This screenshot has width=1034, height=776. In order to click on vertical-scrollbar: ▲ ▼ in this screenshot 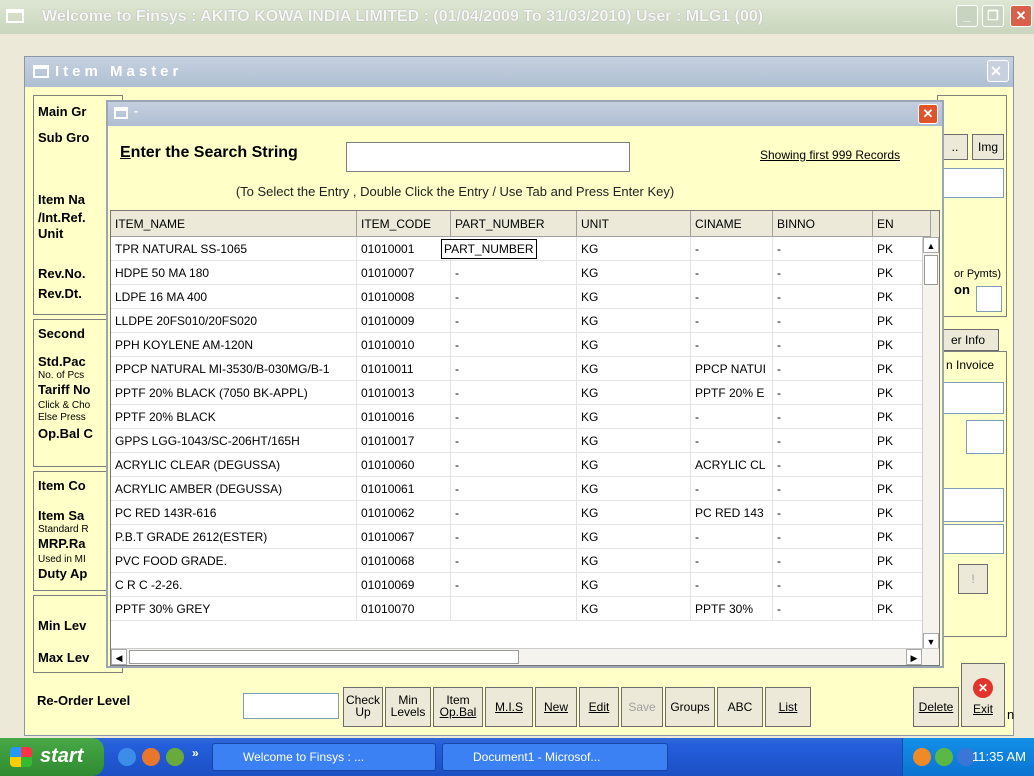, I will do `click(930, 443)`.